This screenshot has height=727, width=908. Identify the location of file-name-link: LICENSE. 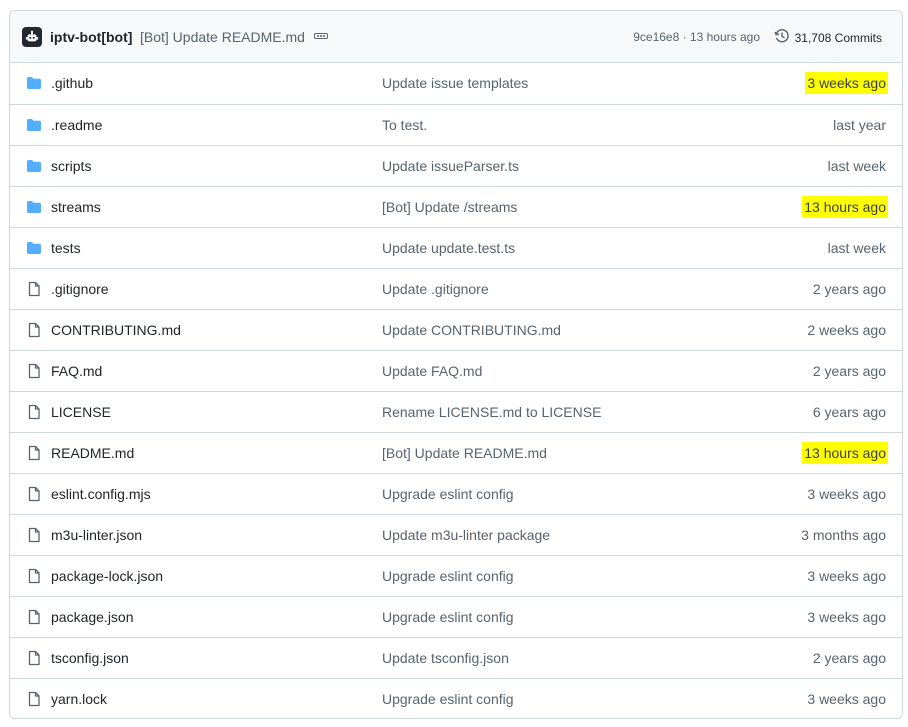
(81, 412).